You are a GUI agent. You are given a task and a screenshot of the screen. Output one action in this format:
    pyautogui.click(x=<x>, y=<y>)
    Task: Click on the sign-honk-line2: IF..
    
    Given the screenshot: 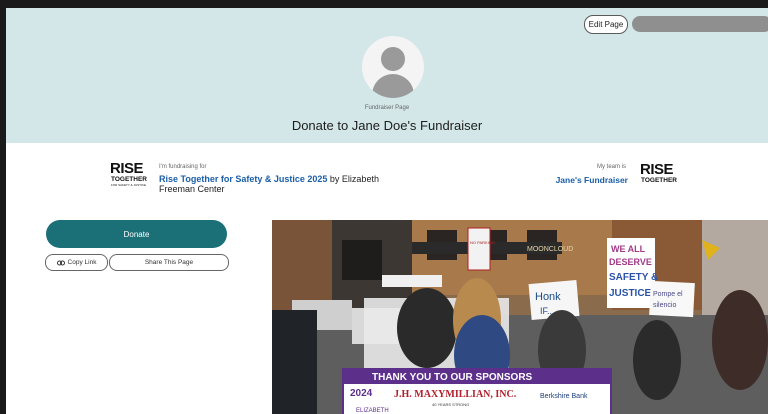 What is the action you would take?
    pyautogui.click(x=546, y=311)
    